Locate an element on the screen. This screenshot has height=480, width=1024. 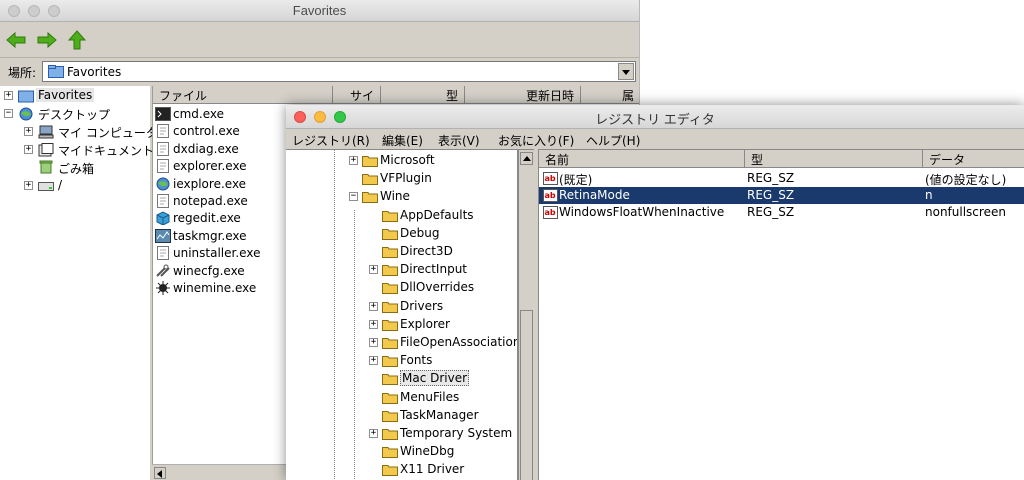
tree-item-root-drive: + / is located at coordinates (75, 186).